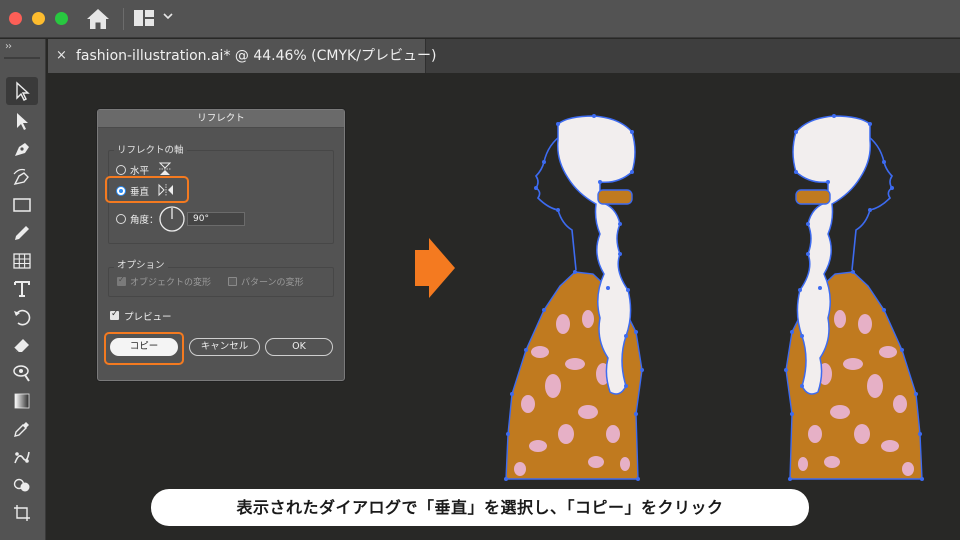 This screenshot has height=540, width=960. What do you see at coordinates (299, 347) in the screenshot?
I see `ok-button: OK` at bounding box center [299, 347].